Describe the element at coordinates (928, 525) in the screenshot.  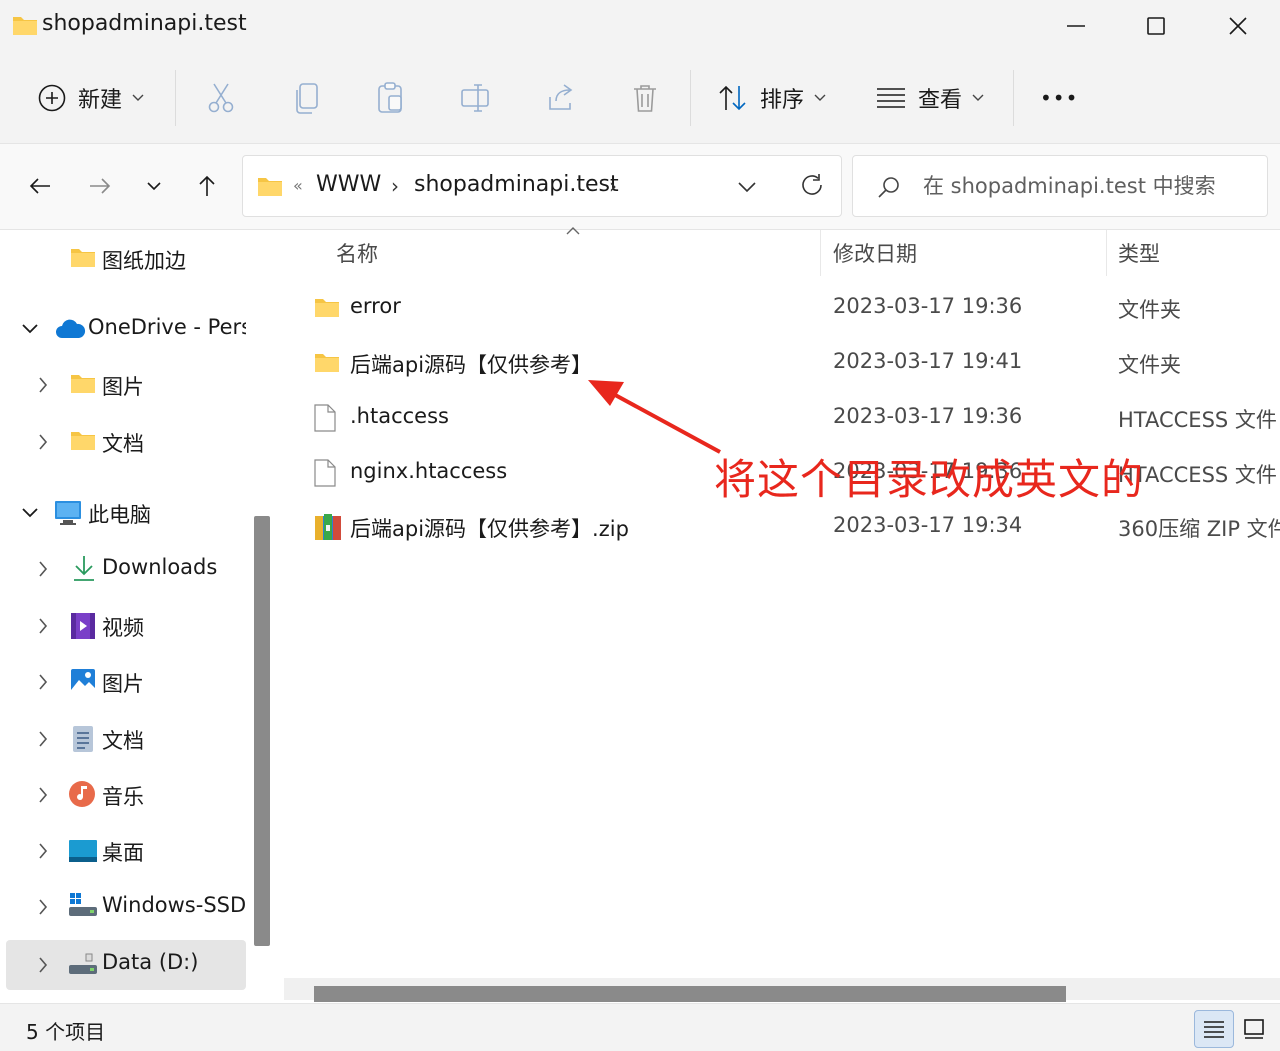
I see `file-date: 2023-03-17 19:34` at that location.